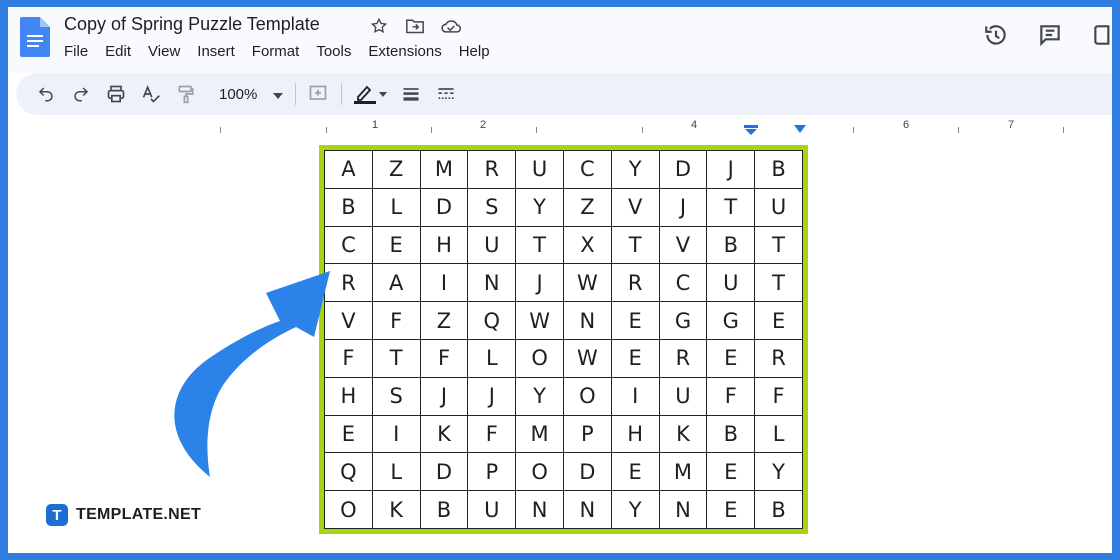 The height and width of the screenshot is (560, 1120). I want to click on menu-tools: Tools, so click(338, 51).